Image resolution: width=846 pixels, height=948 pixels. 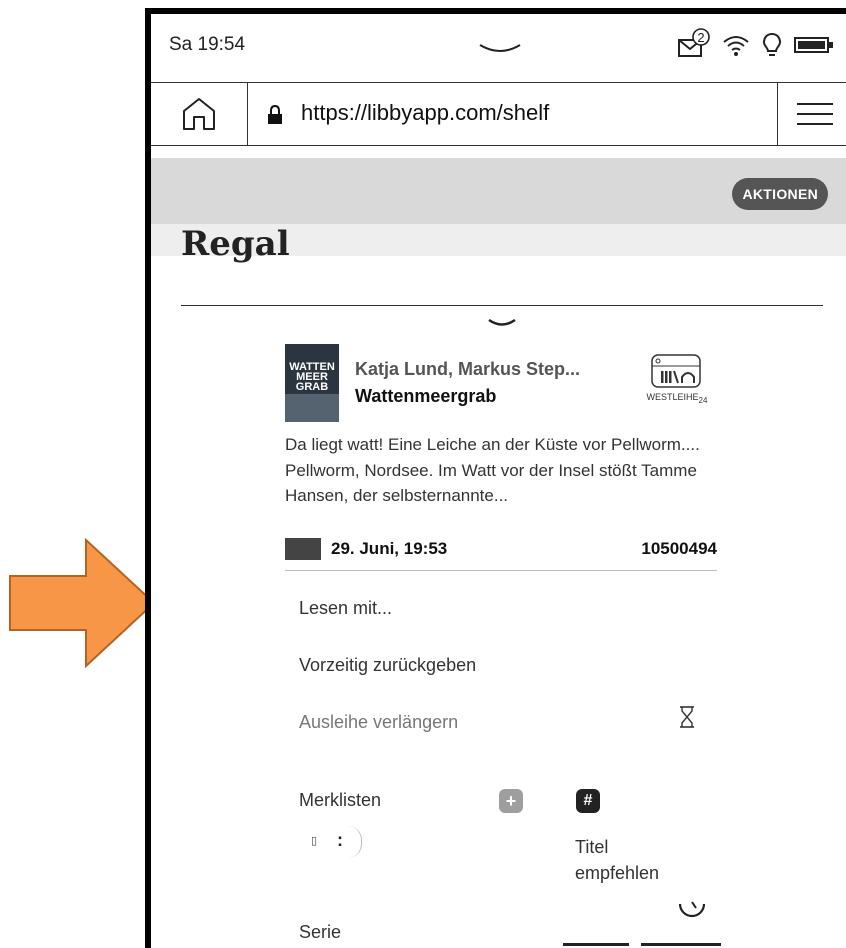 What do you see at coordinates (389, 548) in the screenshot?
I see `due-date: 29. Juni, 19:53` at bounding box center [389, 548].